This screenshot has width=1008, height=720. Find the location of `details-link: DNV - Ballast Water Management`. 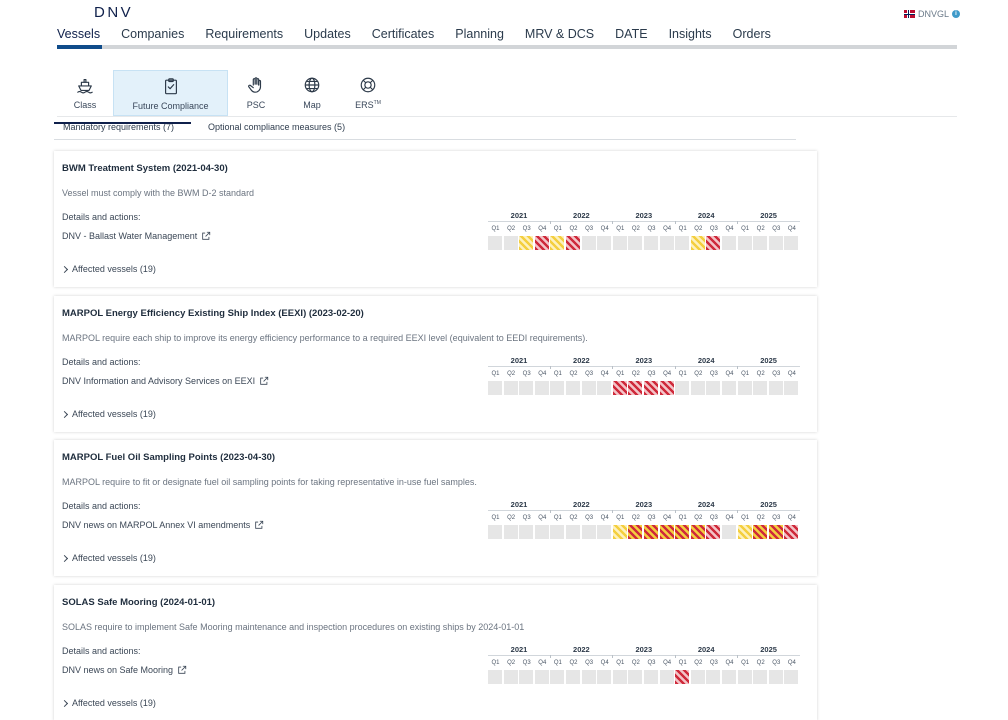

details-link: DNV - Ballast Water Management is located at coordinates (136, 236).